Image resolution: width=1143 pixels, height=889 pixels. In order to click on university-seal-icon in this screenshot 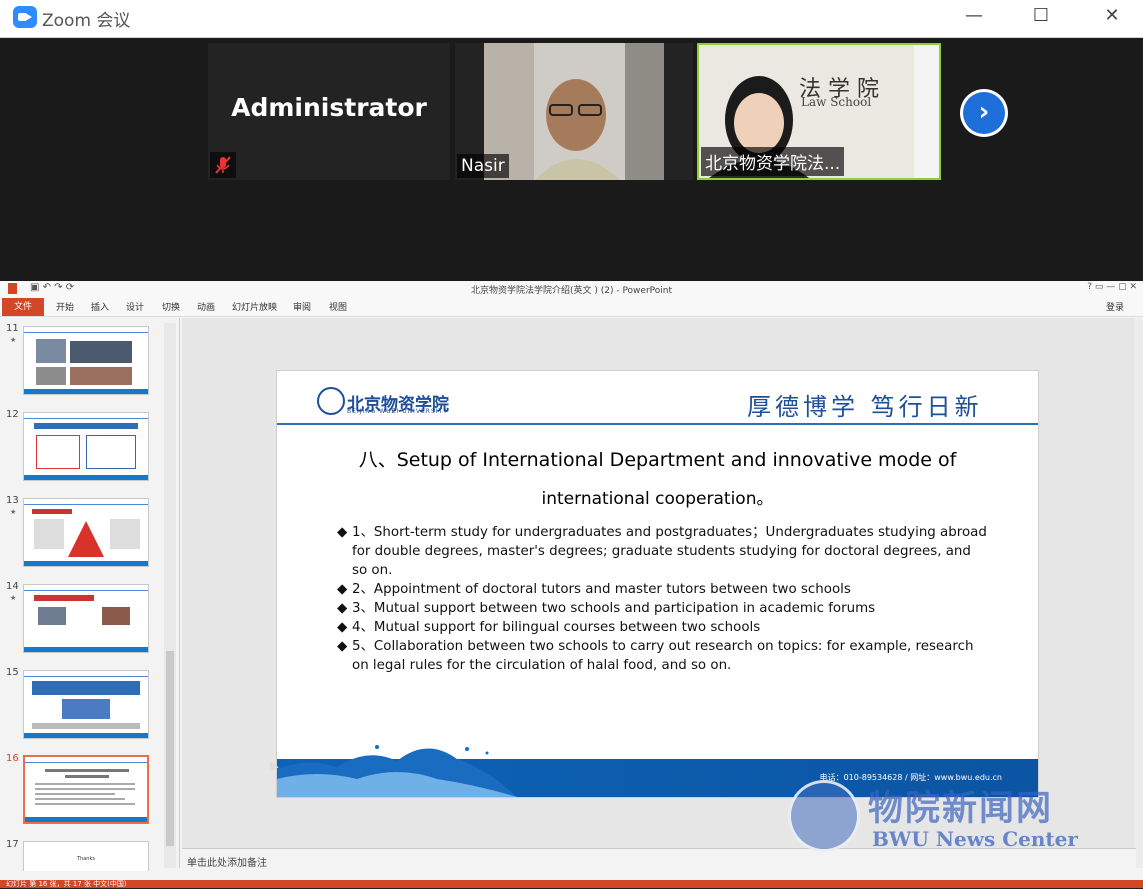, I will do `click(331, 401)`.